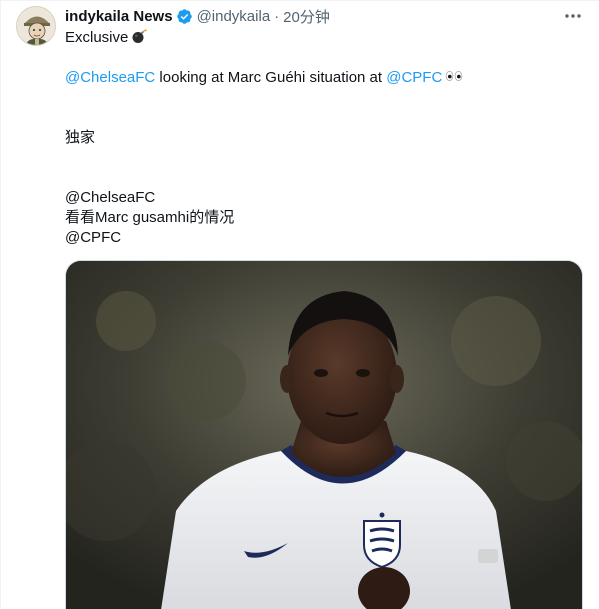 The height and width of the screenshot is (609, 599). Describe the element at coordinates (234, 16) in the screenshot. I see `handle: @indykaila` at that location.